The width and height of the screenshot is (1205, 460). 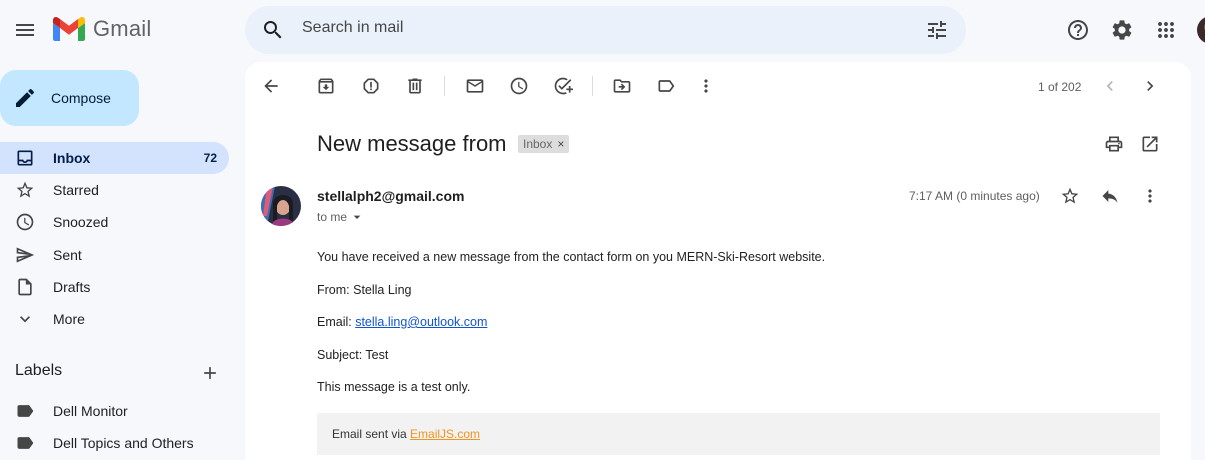 I want to click on report-spam-button, so click(x=371, y=86).